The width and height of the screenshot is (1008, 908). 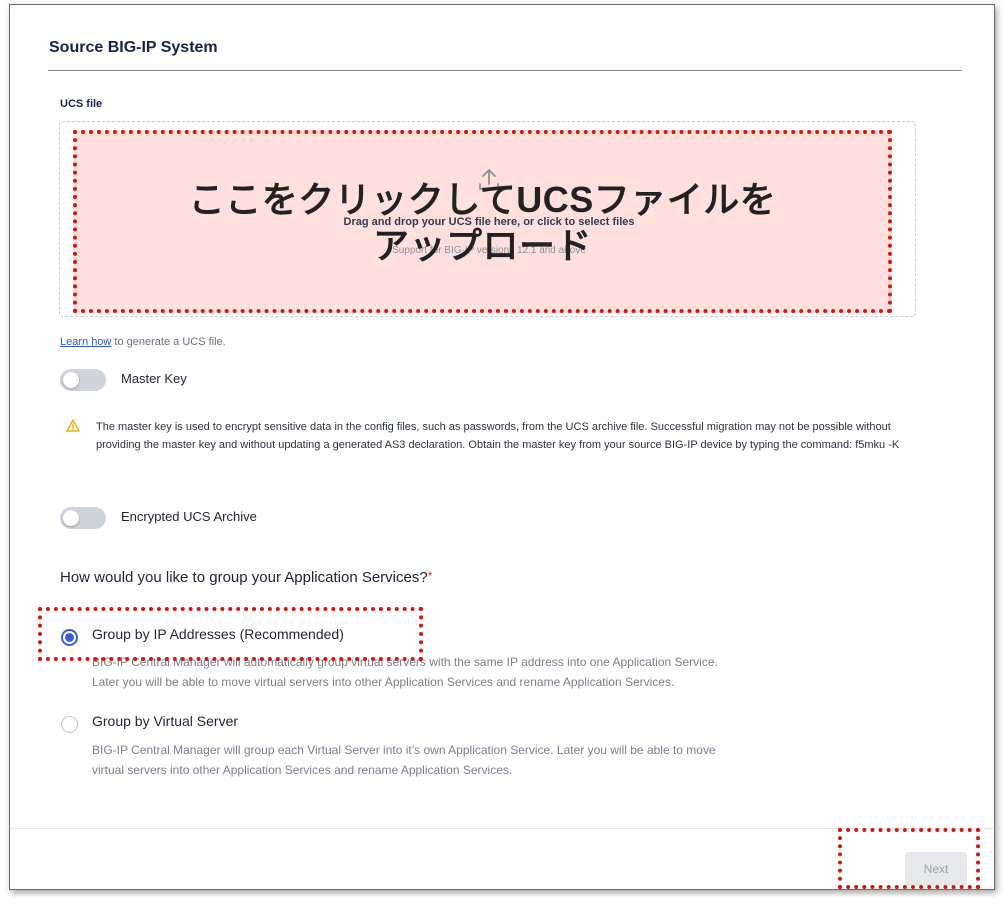 What do you see at coordinates (73, 425) in the screenshot?
I see `warning-icon` at bounding box center [73, 425].